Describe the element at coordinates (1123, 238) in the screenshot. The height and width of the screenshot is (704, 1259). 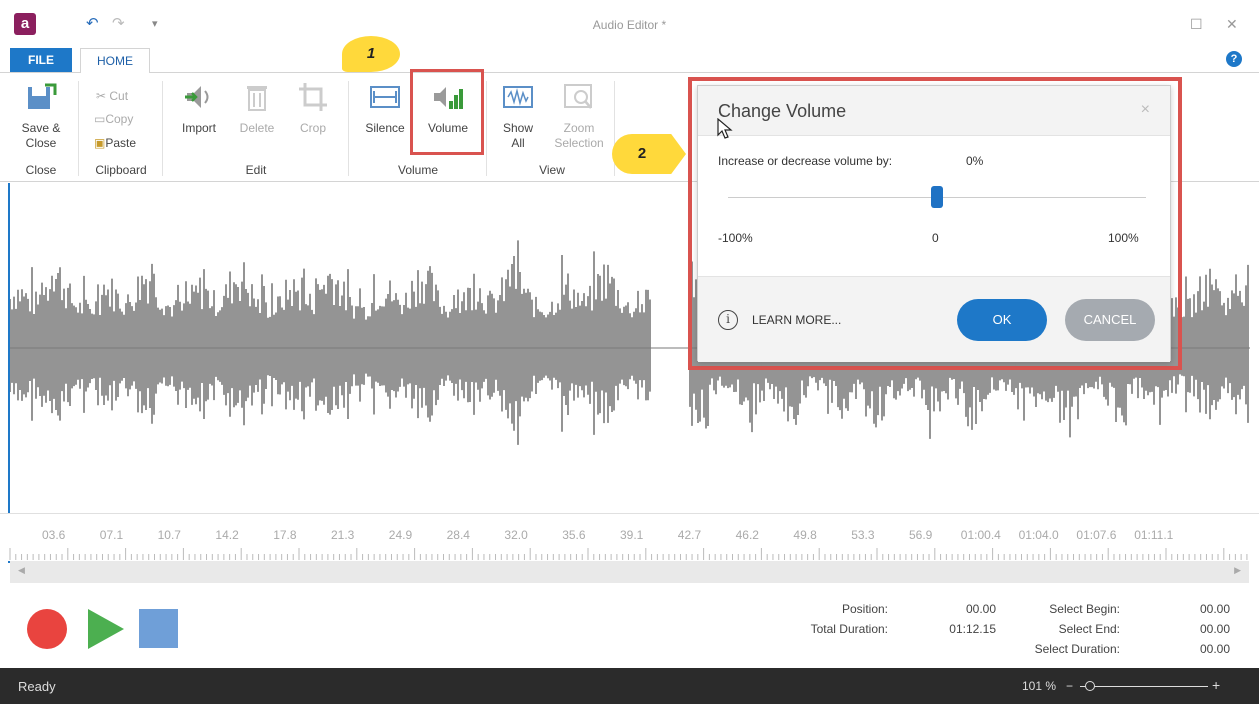
I see `slider-max-label: 100%` at that location.